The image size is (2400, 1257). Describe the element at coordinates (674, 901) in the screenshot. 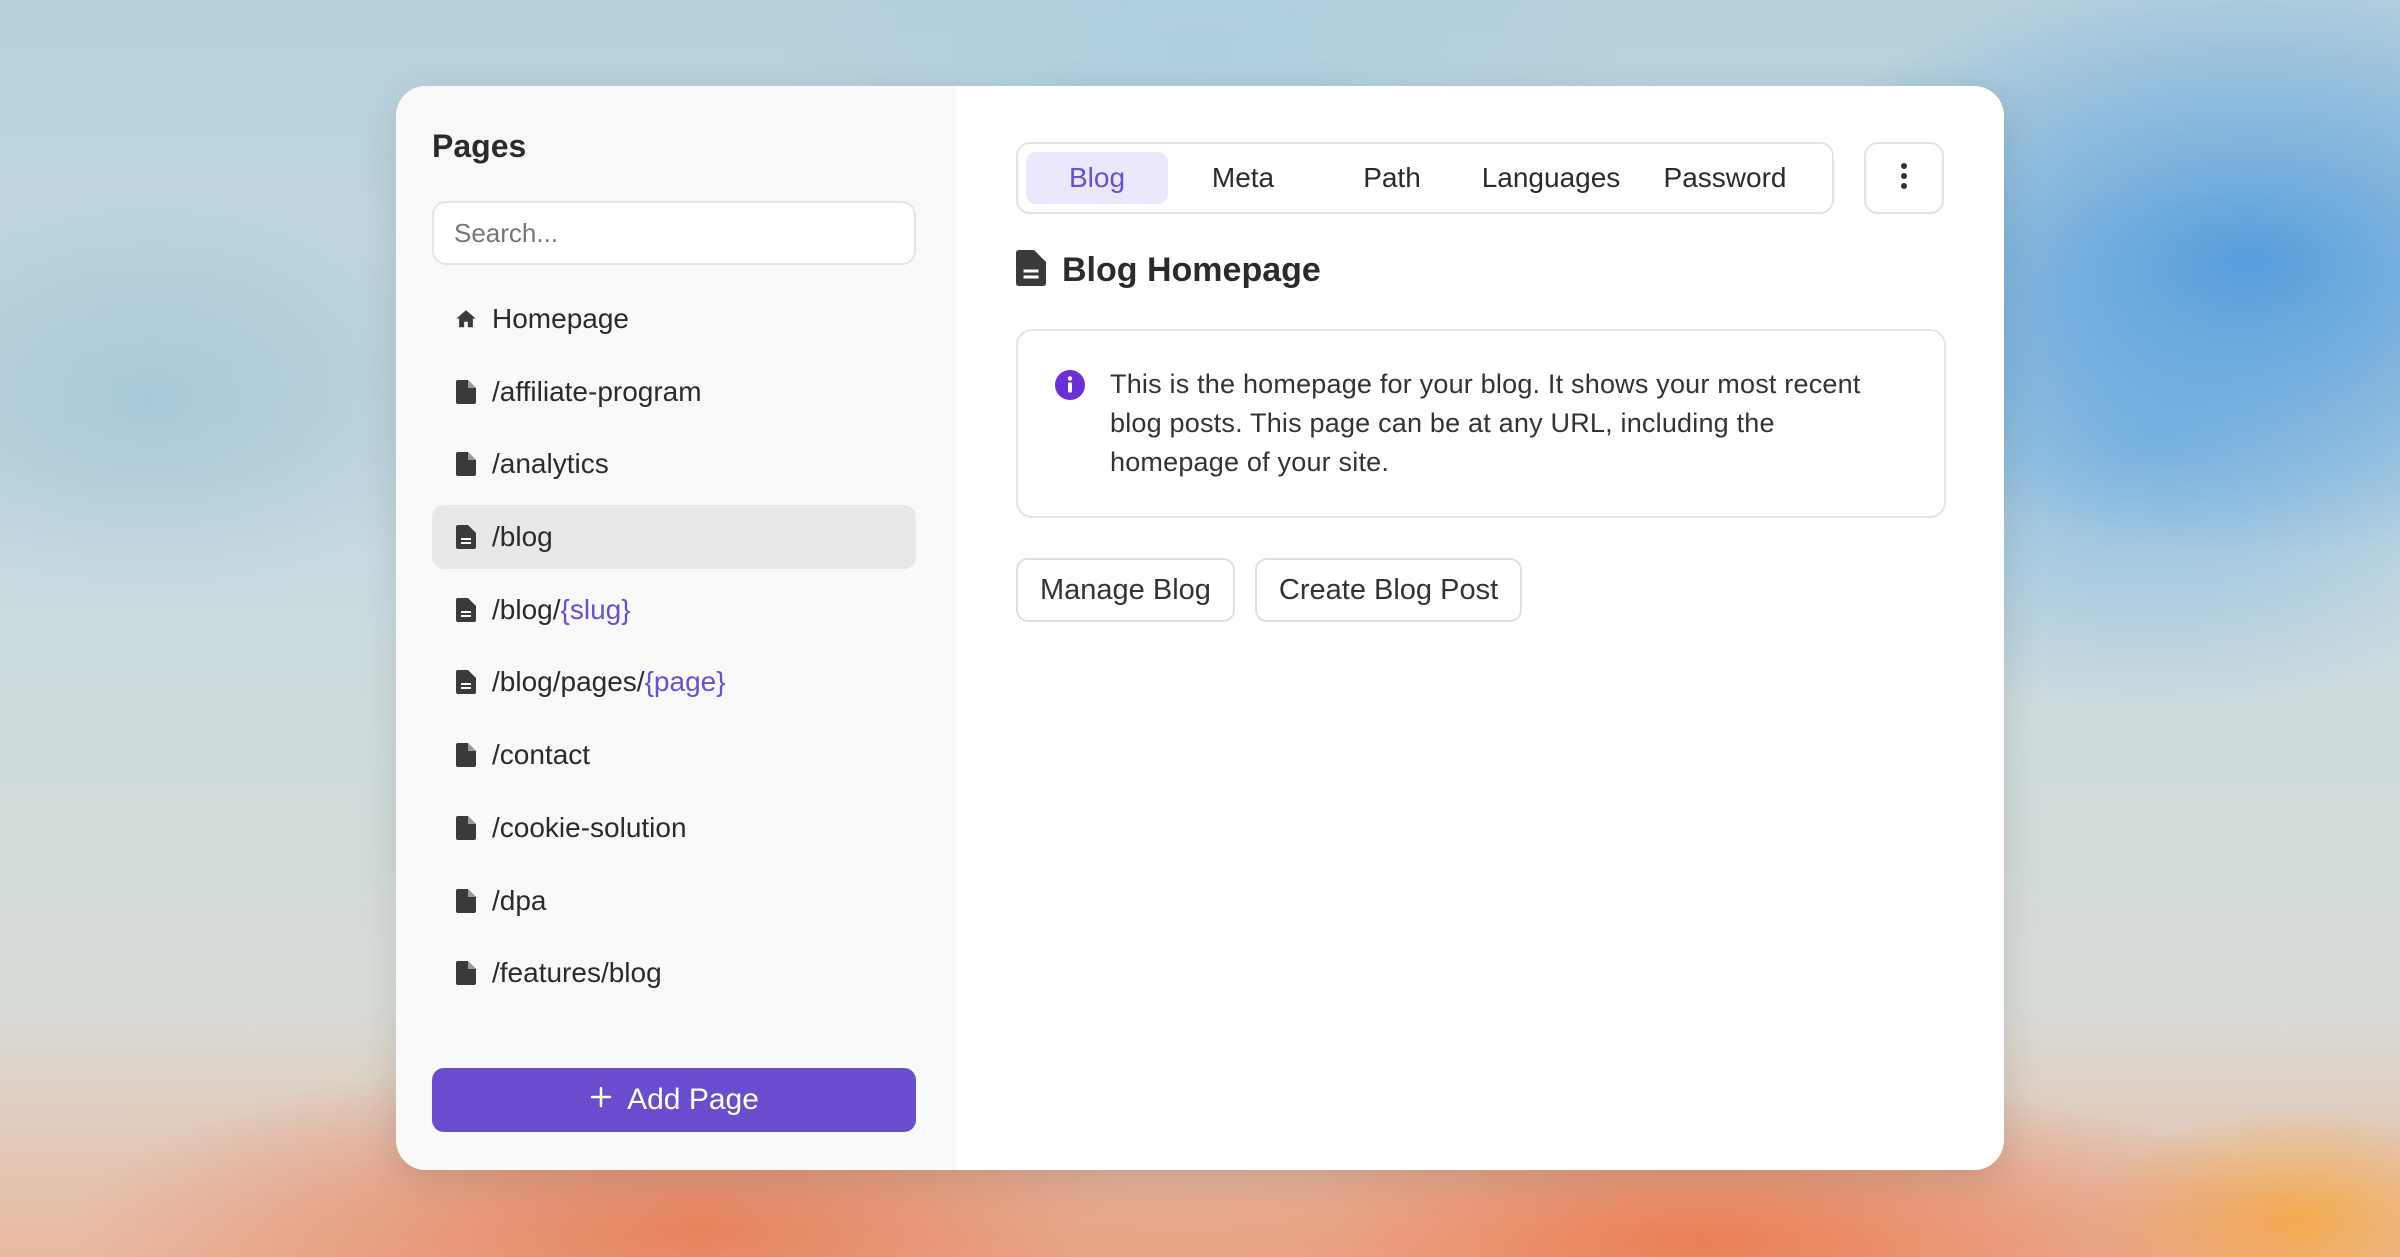

I see `sidebar-item-dpa: /dpa` at that location.